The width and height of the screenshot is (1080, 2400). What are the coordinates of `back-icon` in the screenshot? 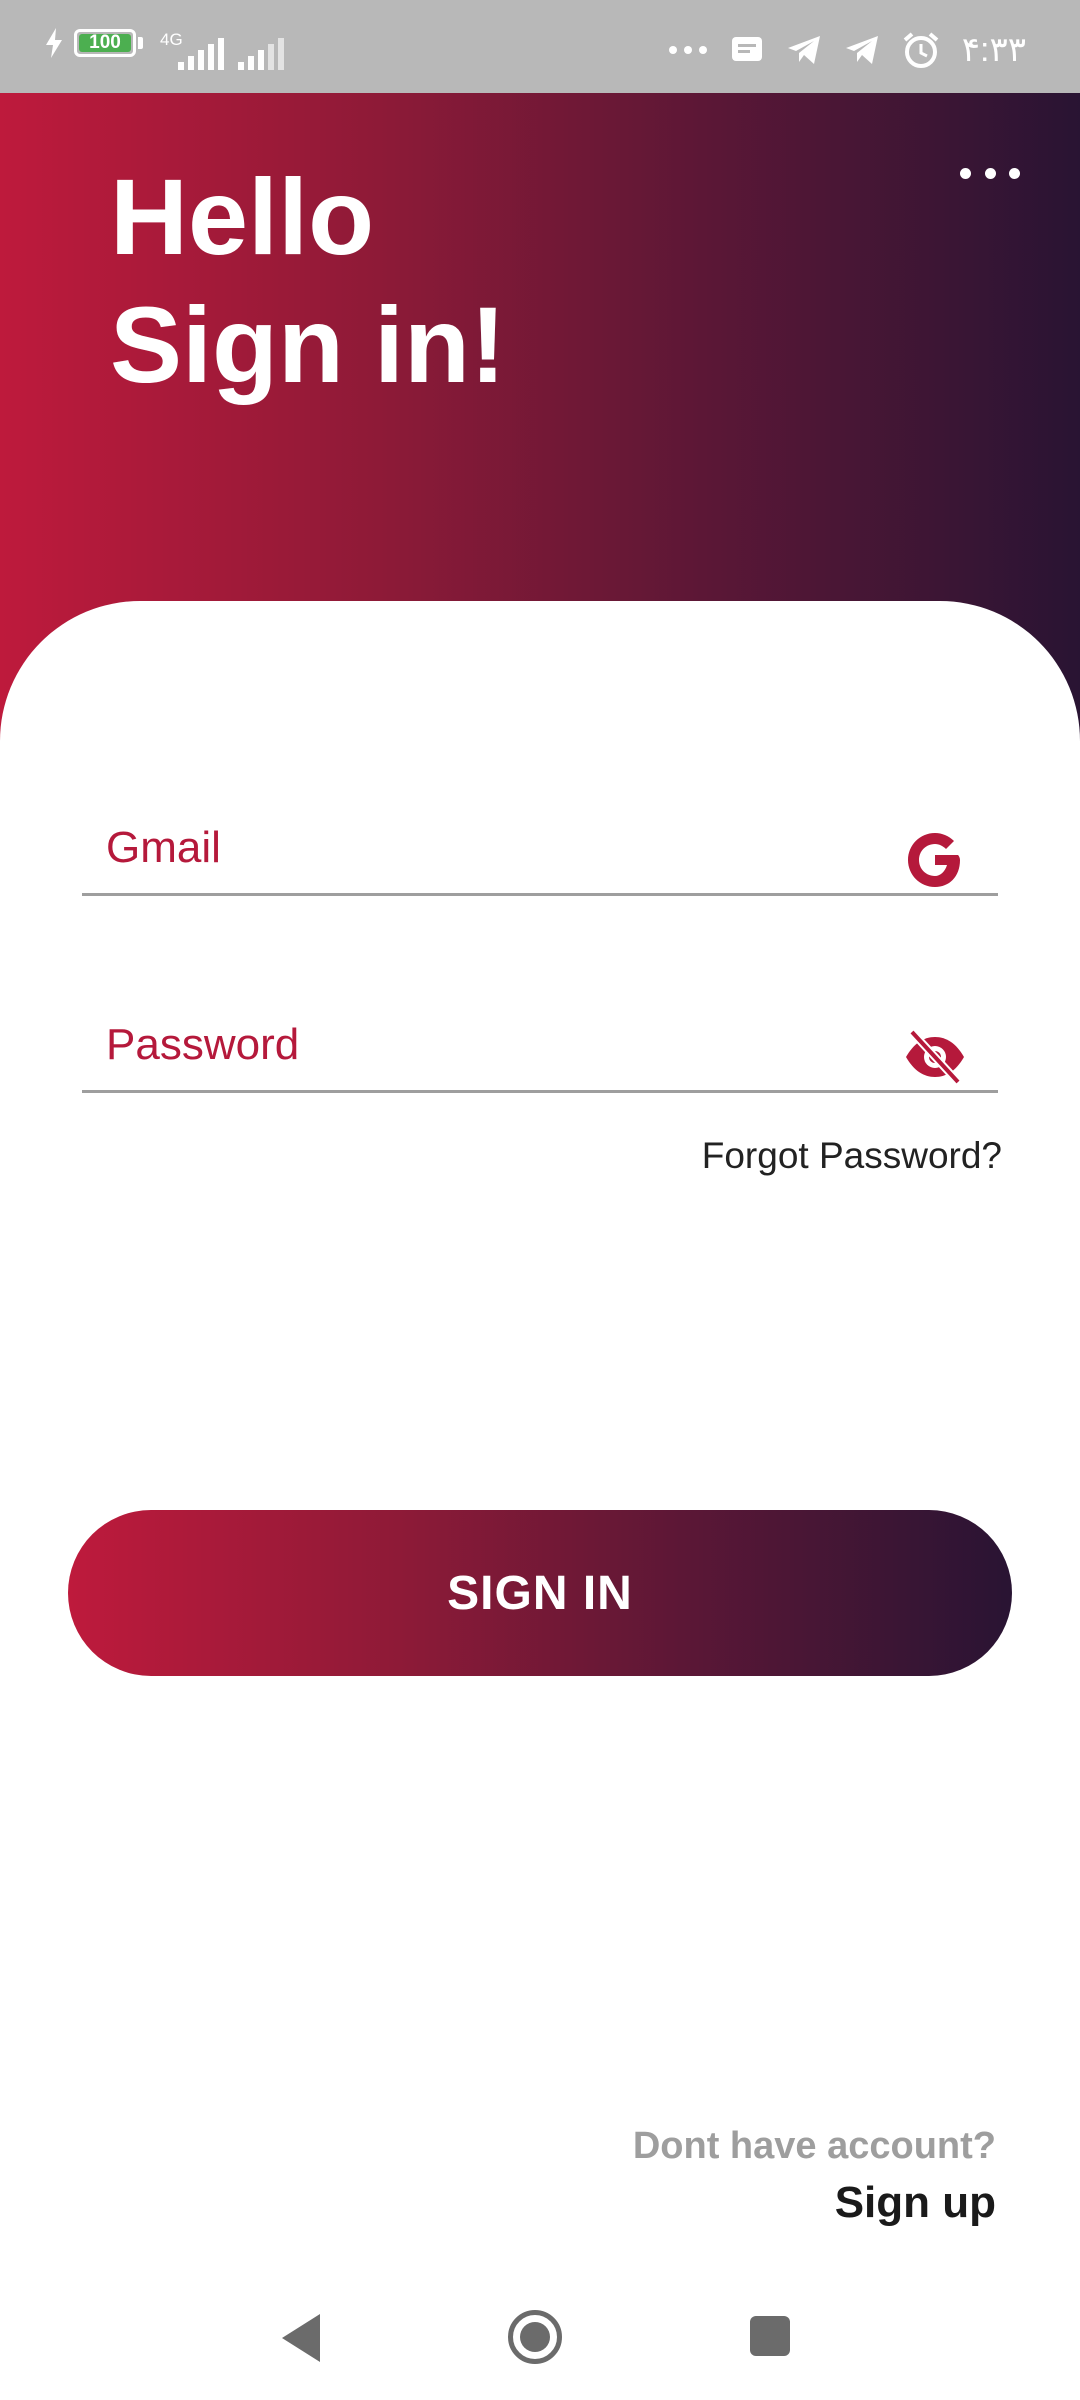 It's located at (301, 2338).